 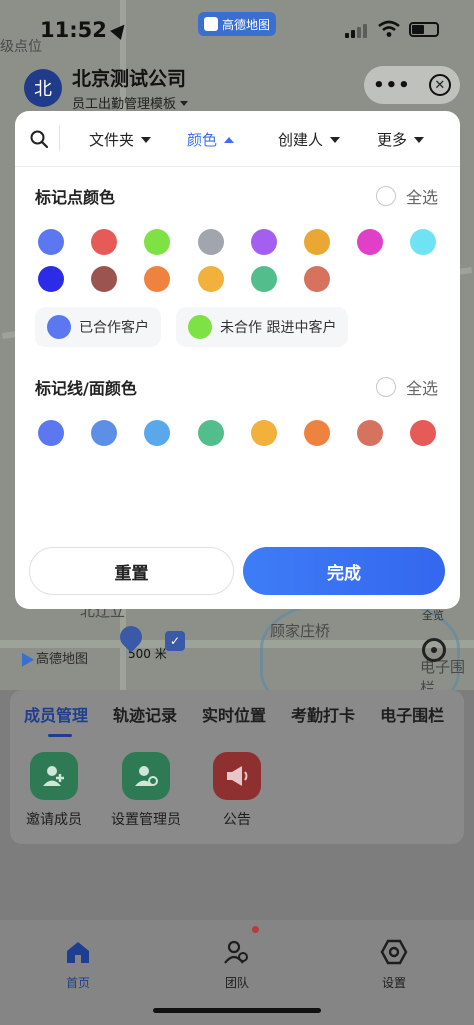 I want to click on settings-icon, so click(x=394, y=952).